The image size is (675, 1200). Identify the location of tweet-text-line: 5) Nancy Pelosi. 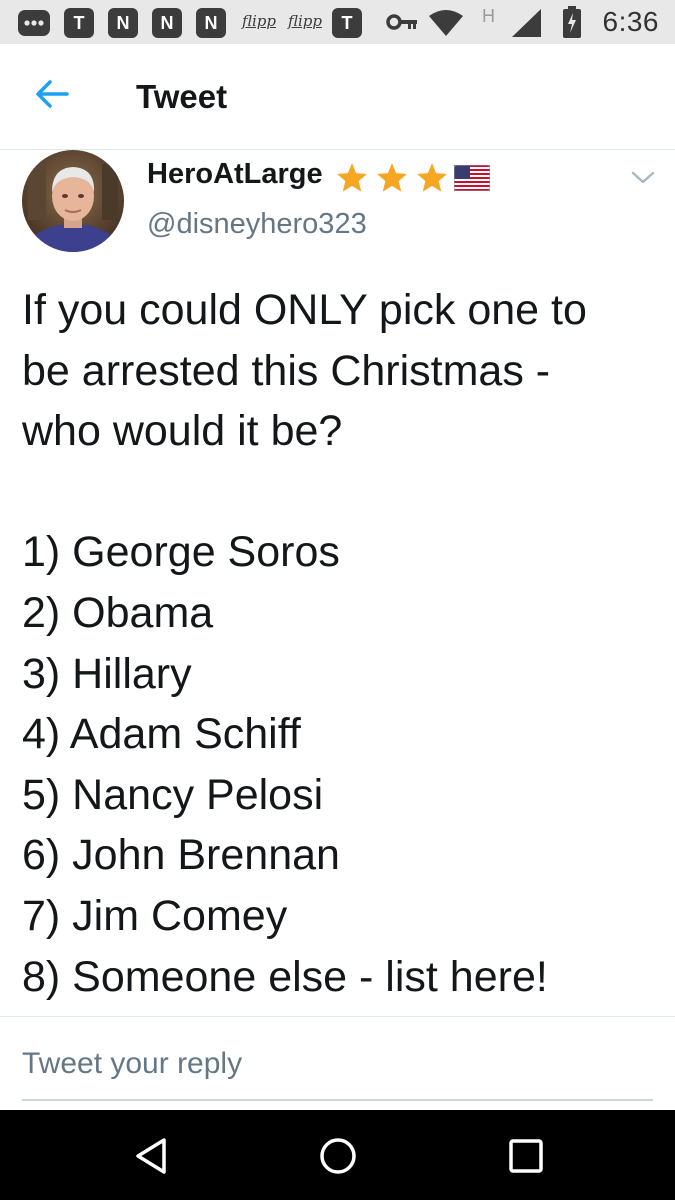
(173, 794).